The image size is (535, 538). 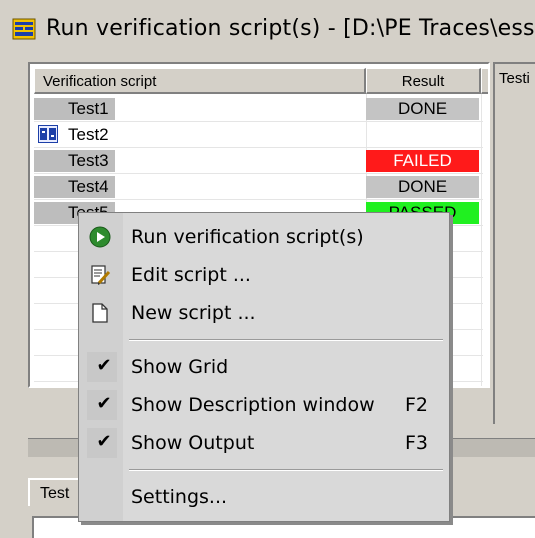 What do you see at coordinates (417, 405) in the screenshot?
I see `menu-item-shortcut: F2` at bounding box center [417, 405].